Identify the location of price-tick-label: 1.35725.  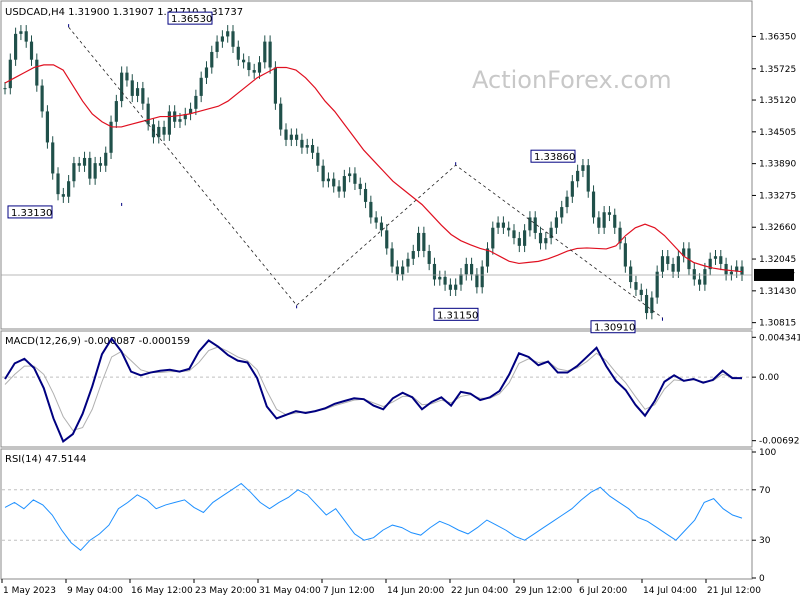
(777, 70).